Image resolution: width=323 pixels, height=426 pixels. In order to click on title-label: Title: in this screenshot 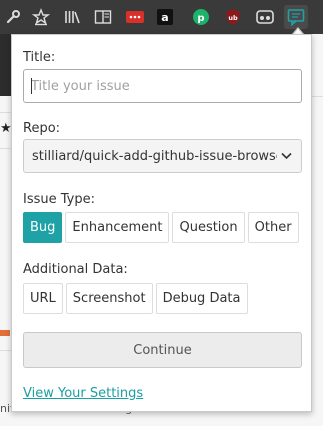, I will do `click(39, 57)`.